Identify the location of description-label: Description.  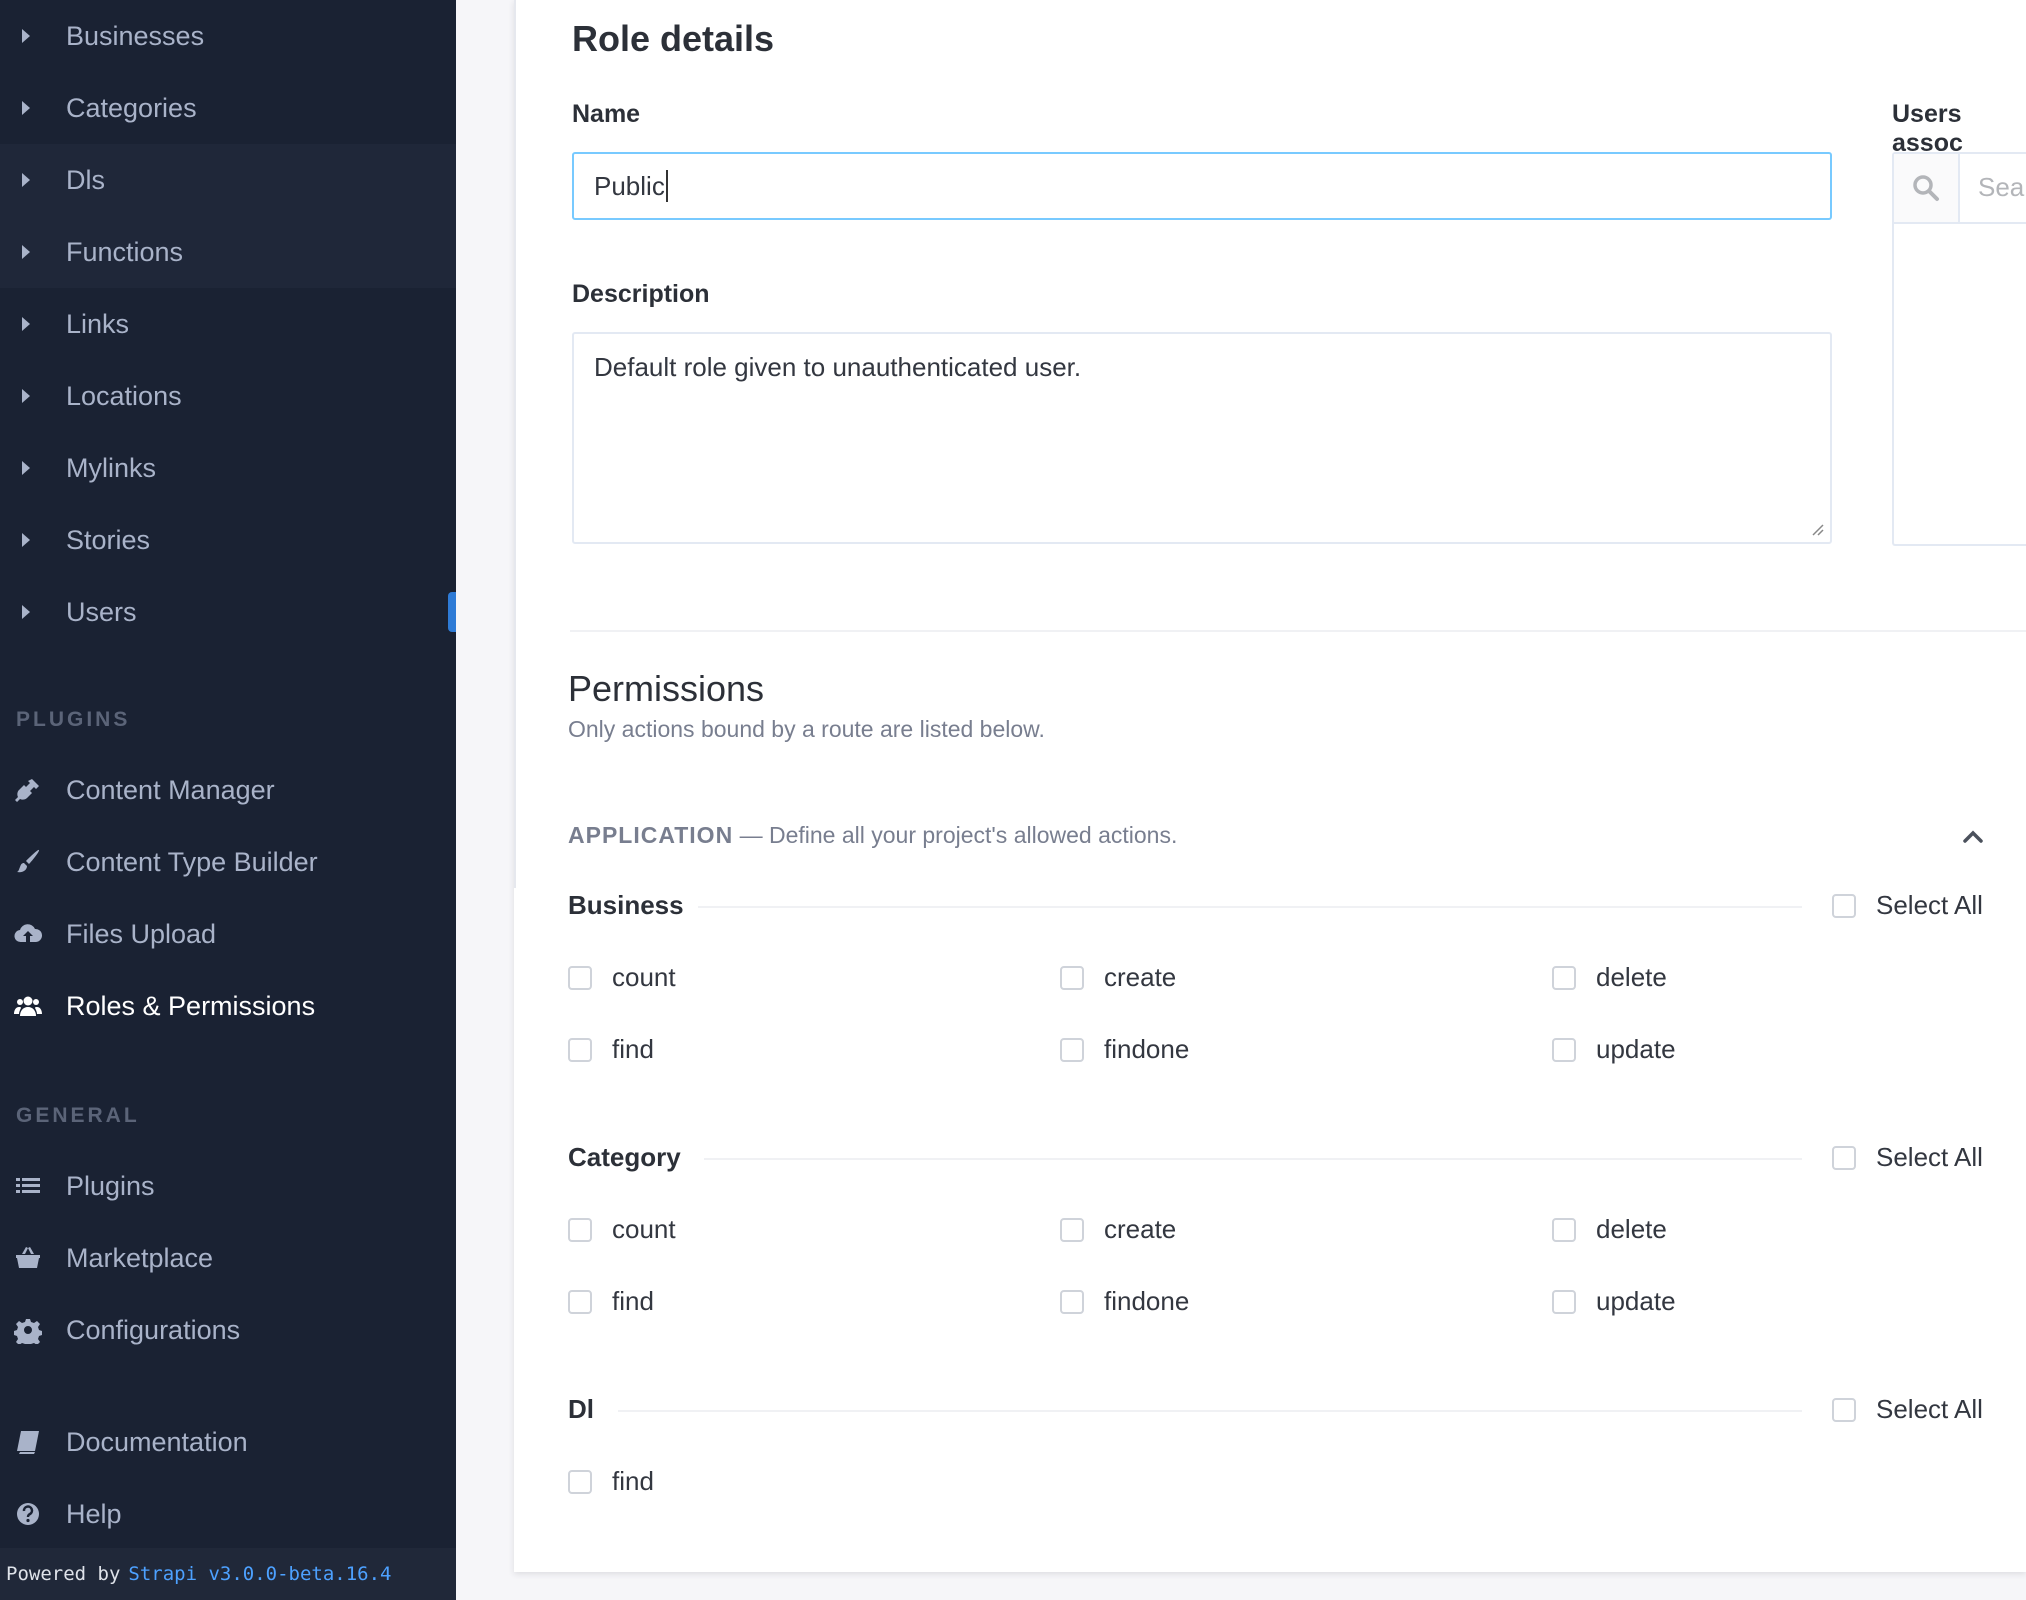
(641, 294).